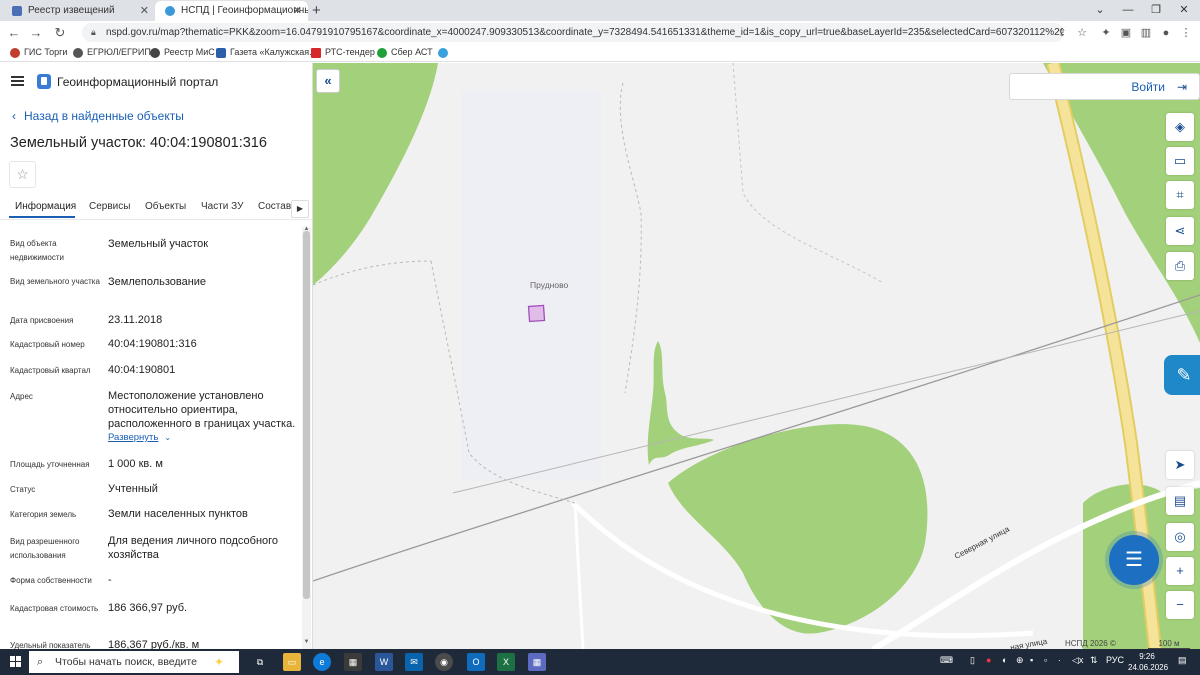 This screenshot has height=675, width=1200. Describe the element at coordinates (1156, 10) in the screenshot. I see `maximize-icon: ❐` at that location.